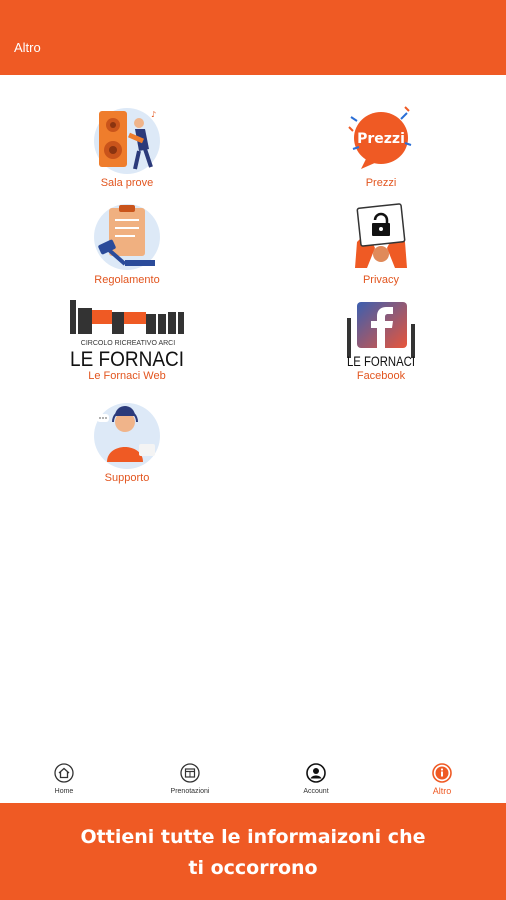  Describe the element at coordinates (127, 359) in the screenshot. I see `logo-name-text: LE FORNACI` at that location.